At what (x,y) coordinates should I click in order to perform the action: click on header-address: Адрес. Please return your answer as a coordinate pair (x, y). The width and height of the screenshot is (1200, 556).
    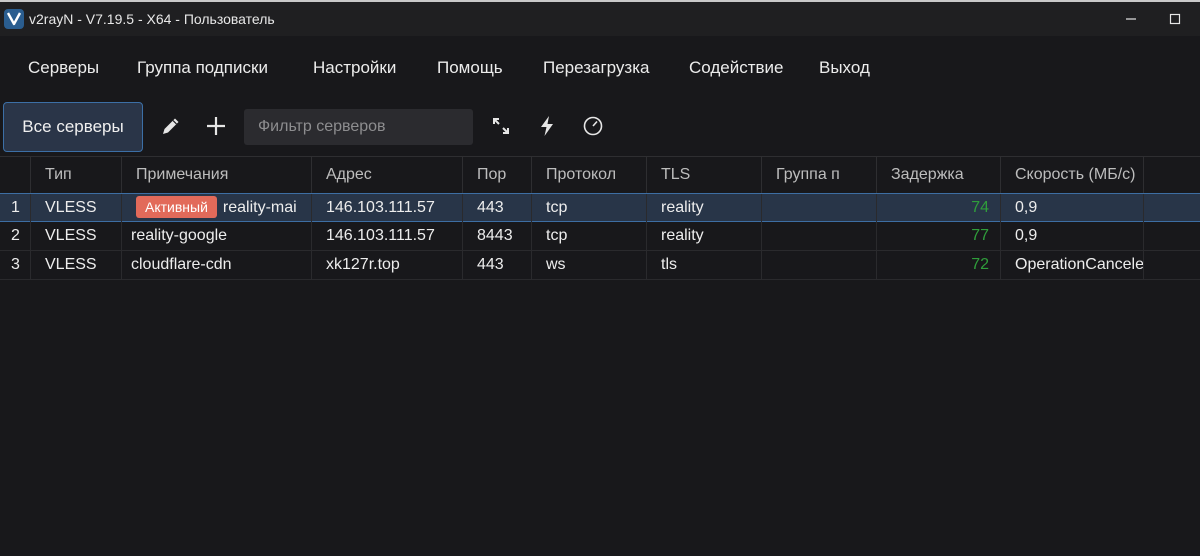
    Looking at the image, I should click on (387, 175).